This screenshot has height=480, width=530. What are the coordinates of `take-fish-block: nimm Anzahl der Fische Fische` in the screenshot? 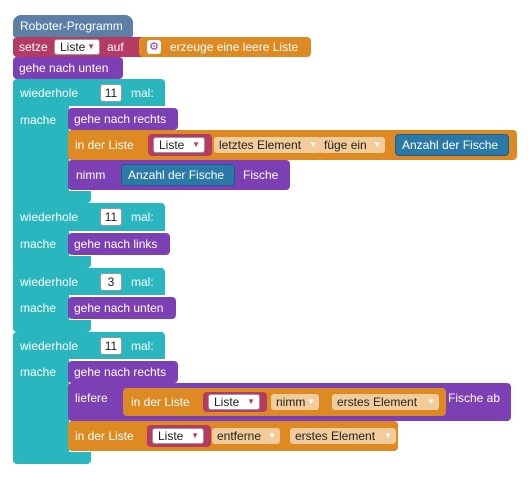 It's located at (179, 175).